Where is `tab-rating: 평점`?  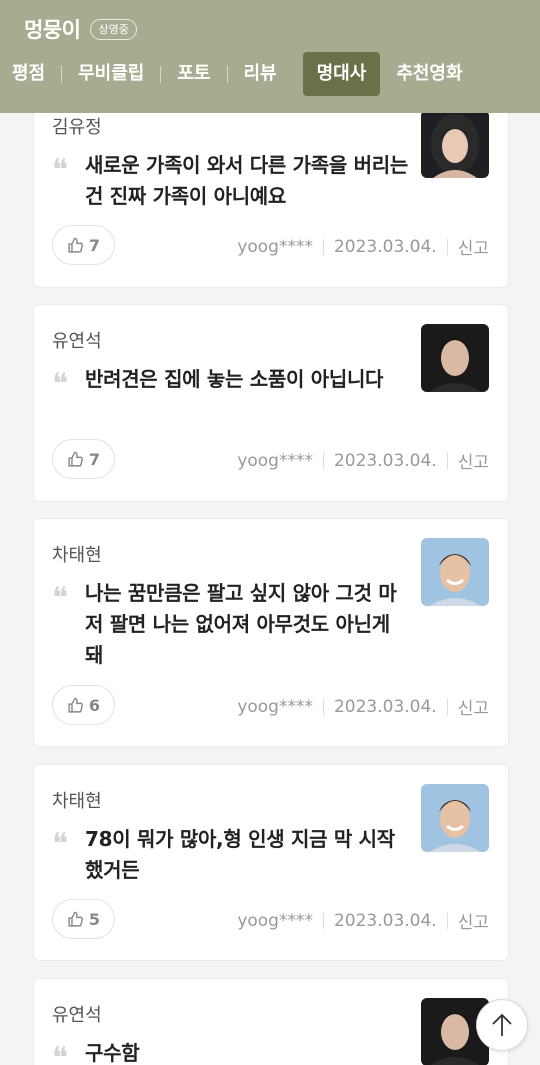 tab-rating: 평점 is located at coordinates (30, 74).